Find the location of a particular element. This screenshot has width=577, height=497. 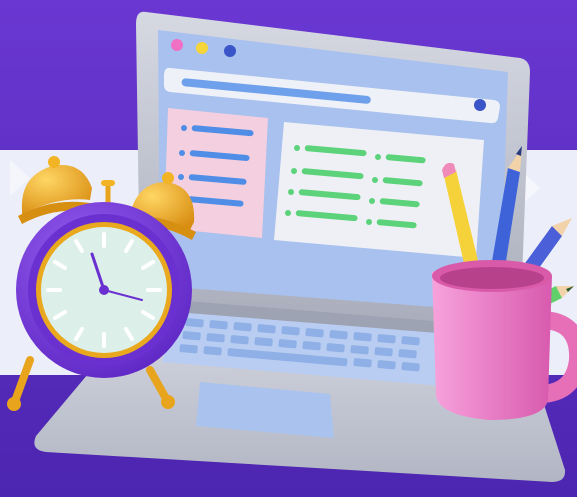

address-bar-dot is located at coordinates (480, 105).